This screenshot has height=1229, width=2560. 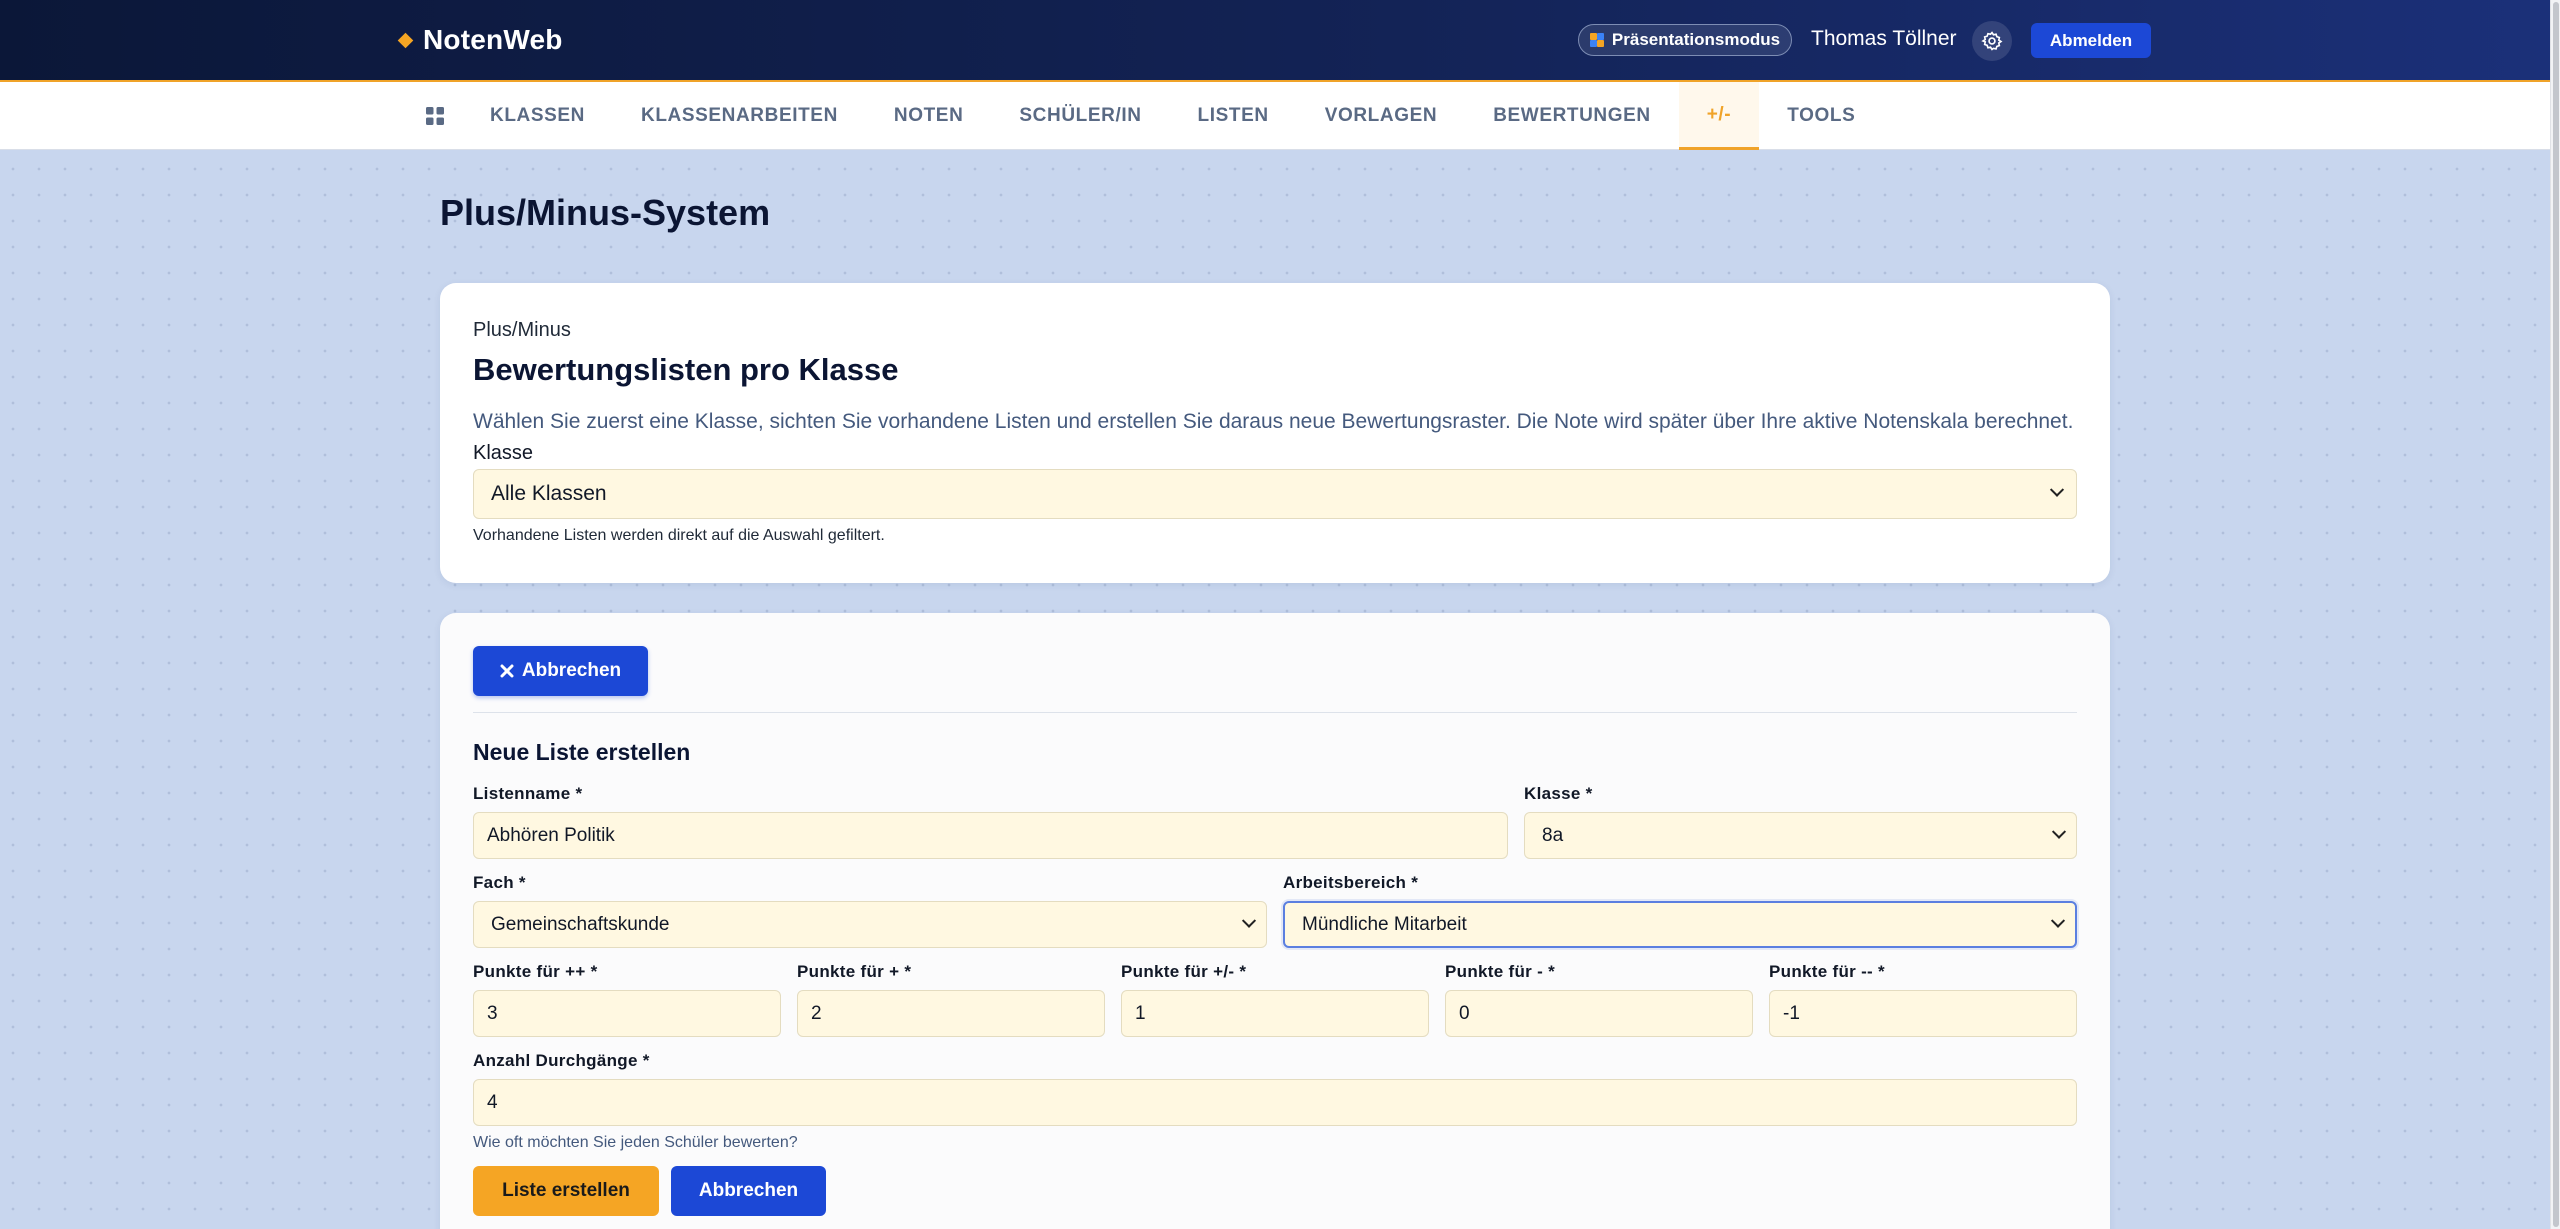 What do you see at coordinates (1923, 1013) in the screenshot?
I see `points-minusminus-input: -1` at bounding box center [1923, 1013].